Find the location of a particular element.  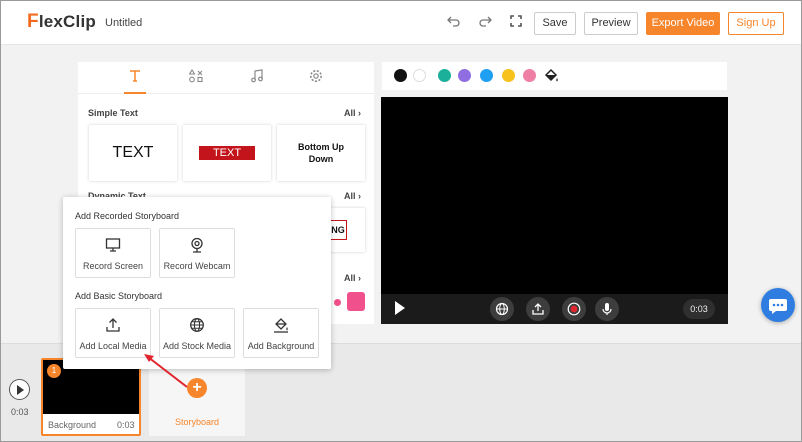

panel-tabs is located at coordinates (226, 78).